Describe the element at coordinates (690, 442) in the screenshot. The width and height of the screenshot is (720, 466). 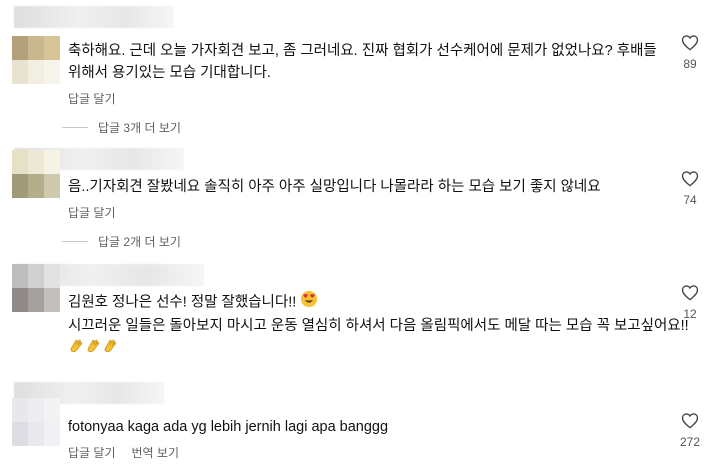
I see `like-count: 272` at that location.